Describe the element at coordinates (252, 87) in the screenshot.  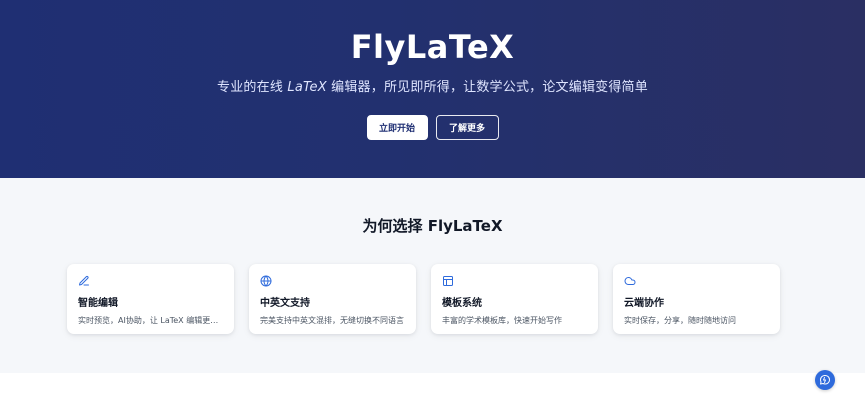
I see `hero-subtitle-prefix: 专业的在线` at that location.